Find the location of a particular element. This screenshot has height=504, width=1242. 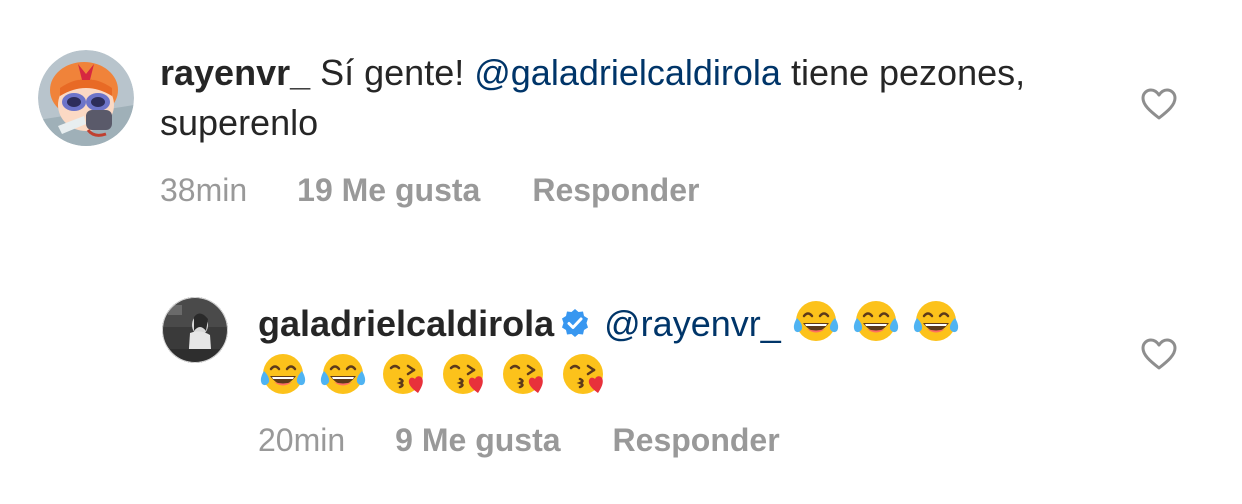

timestamp: 20min is located at coordinates (302, 440).